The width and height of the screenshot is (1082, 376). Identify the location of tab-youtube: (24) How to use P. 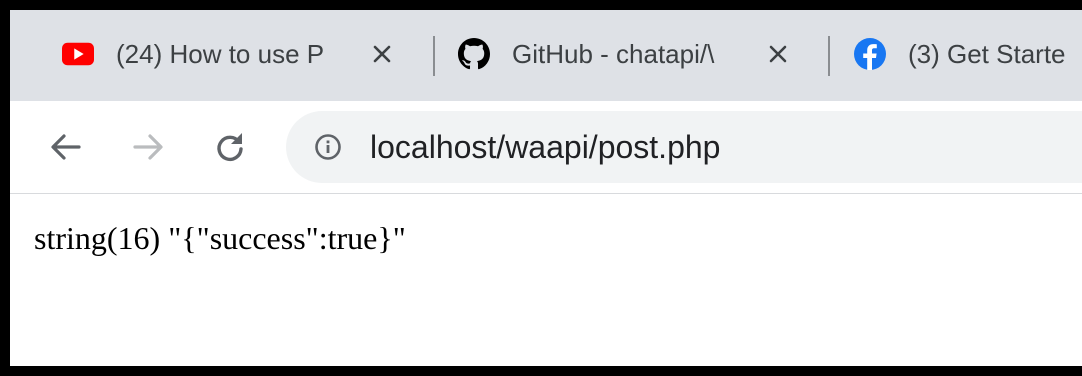
(229, 54).